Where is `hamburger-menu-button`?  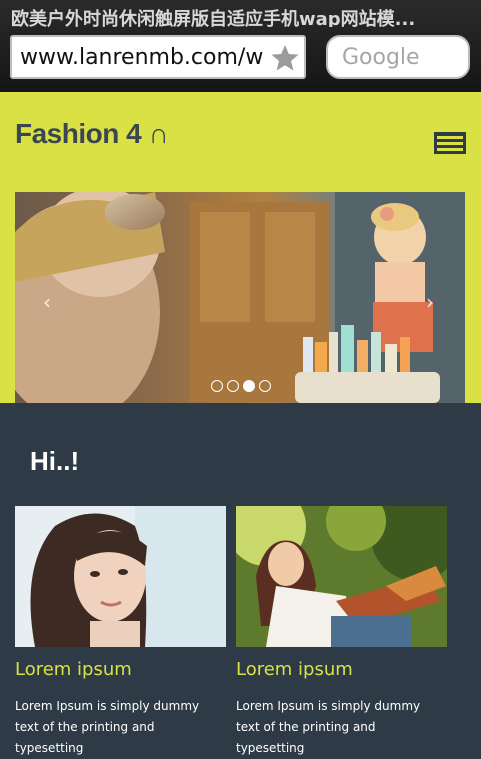 hamburger-menu-button is located at coordinates (450, 143).